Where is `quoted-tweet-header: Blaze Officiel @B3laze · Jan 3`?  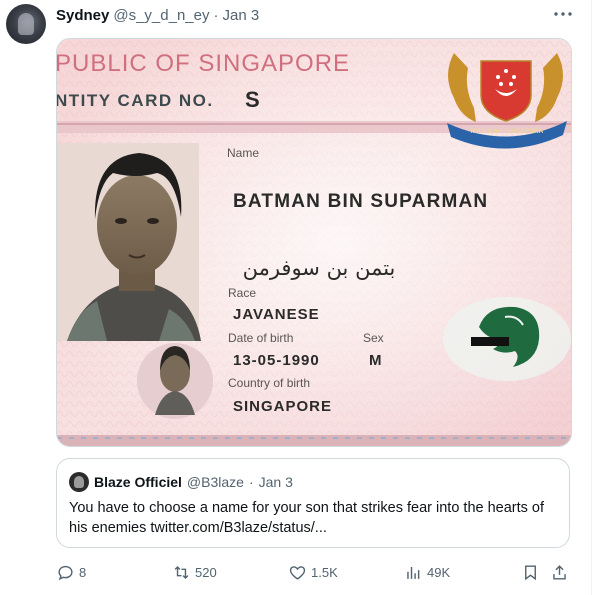
quoted-tweet-header: Blaze Officiel @B3laze · Jan 3 is located at coordinates (181, 482).